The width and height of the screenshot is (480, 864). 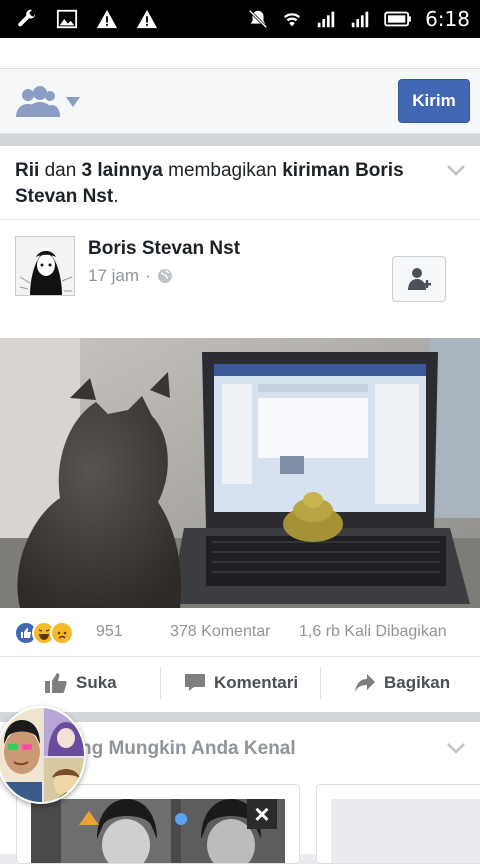 I want to click on battery-icon, so click(x=397, y=19).